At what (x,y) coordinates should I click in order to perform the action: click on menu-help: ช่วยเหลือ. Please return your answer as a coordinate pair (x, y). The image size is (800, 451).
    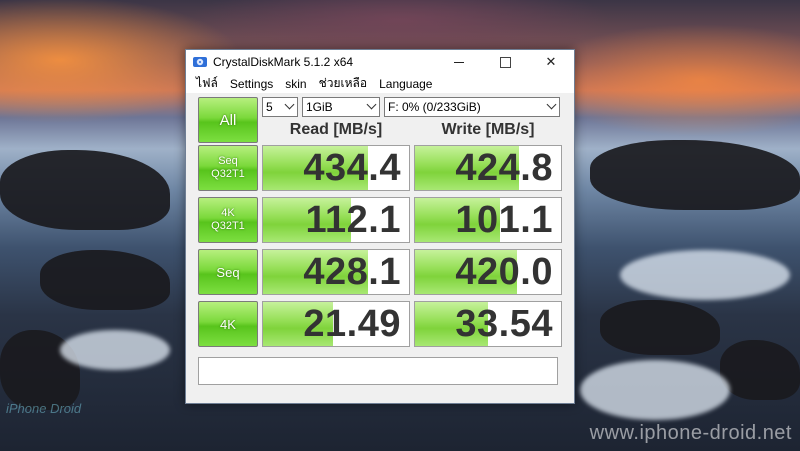
    Looking at the image, I should click on (343, 83).